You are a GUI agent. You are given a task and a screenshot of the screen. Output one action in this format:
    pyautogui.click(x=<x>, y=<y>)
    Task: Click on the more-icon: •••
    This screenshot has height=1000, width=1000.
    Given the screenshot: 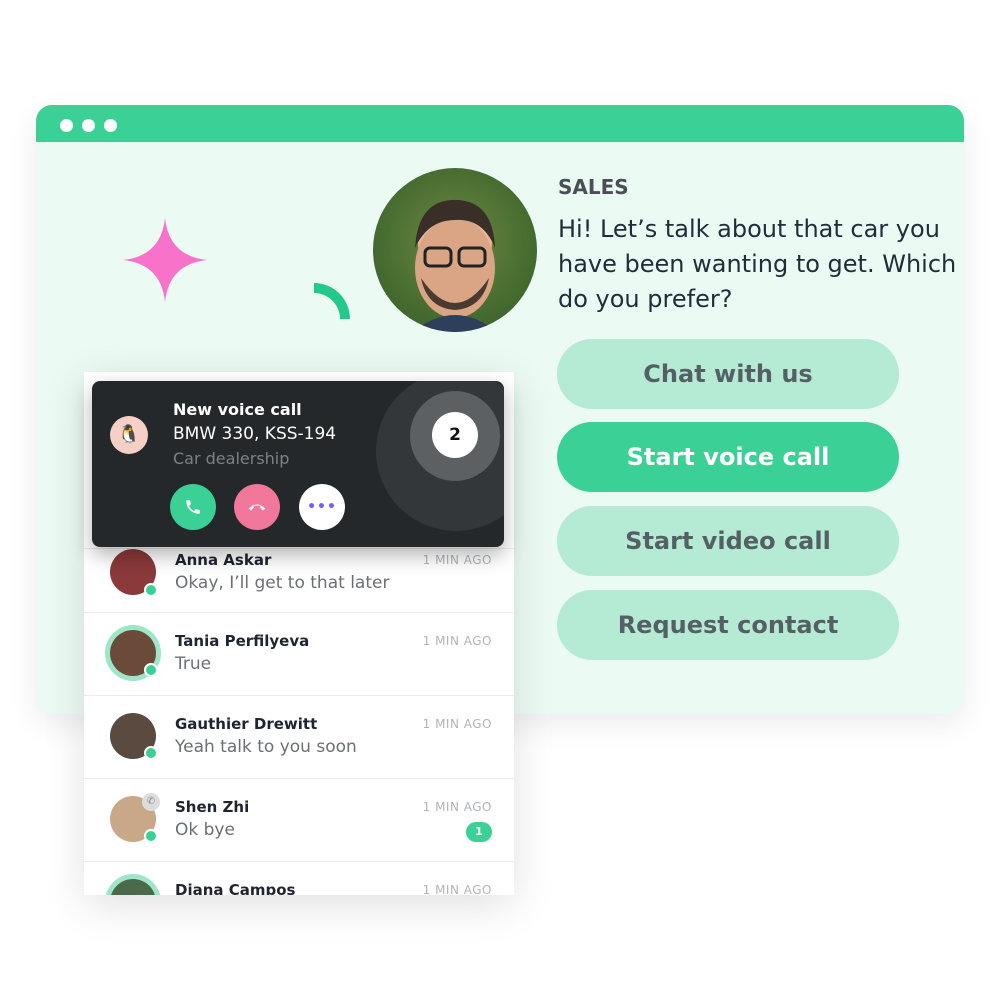 What is the action you would take?
    pyautogui.click(x=322, y=507)
    